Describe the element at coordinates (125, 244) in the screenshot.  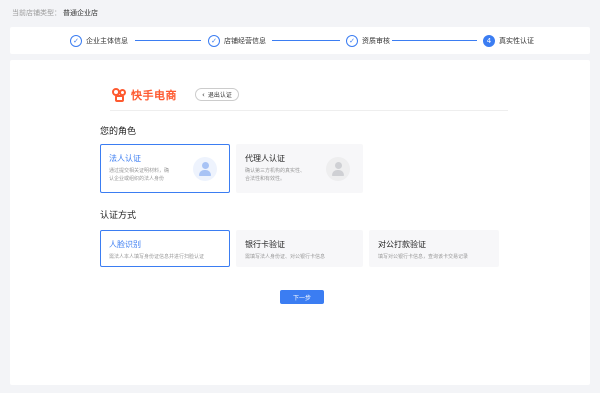
I see `method-option-title: 人脸识别` at that location.